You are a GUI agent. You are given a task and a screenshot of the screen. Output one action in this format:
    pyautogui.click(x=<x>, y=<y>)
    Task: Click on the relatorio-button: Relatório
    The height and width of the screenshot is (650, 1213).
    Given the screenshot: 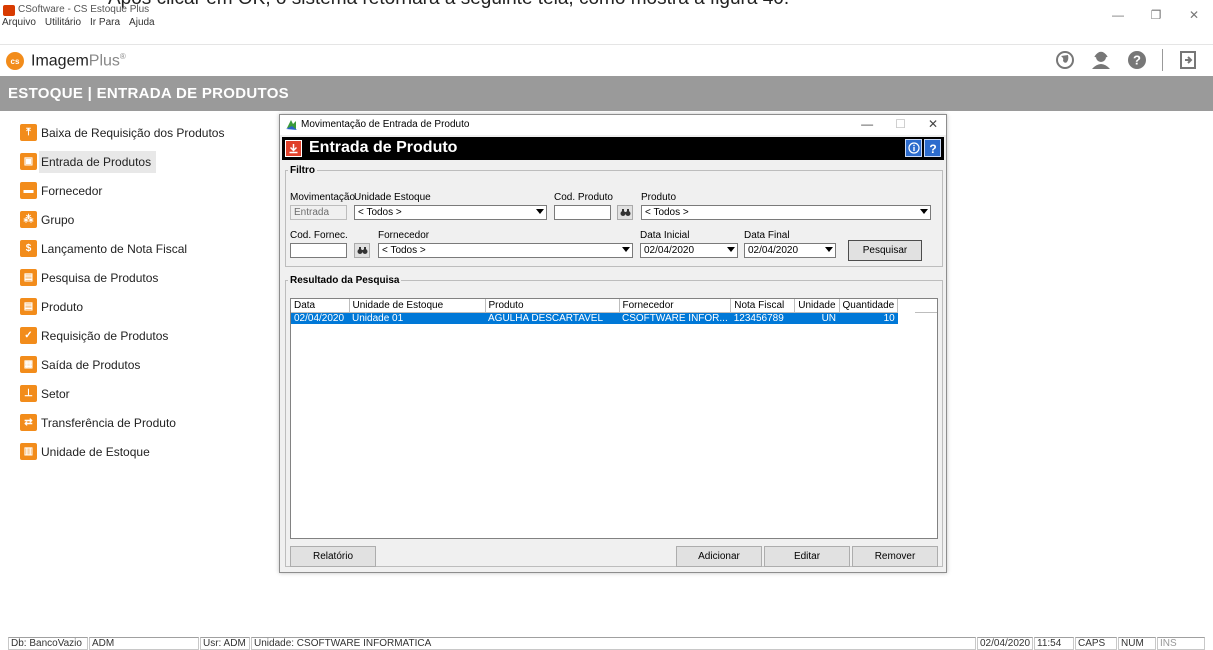 What is the action you would take?
    pyautogui.click(x=333, y=556)
    